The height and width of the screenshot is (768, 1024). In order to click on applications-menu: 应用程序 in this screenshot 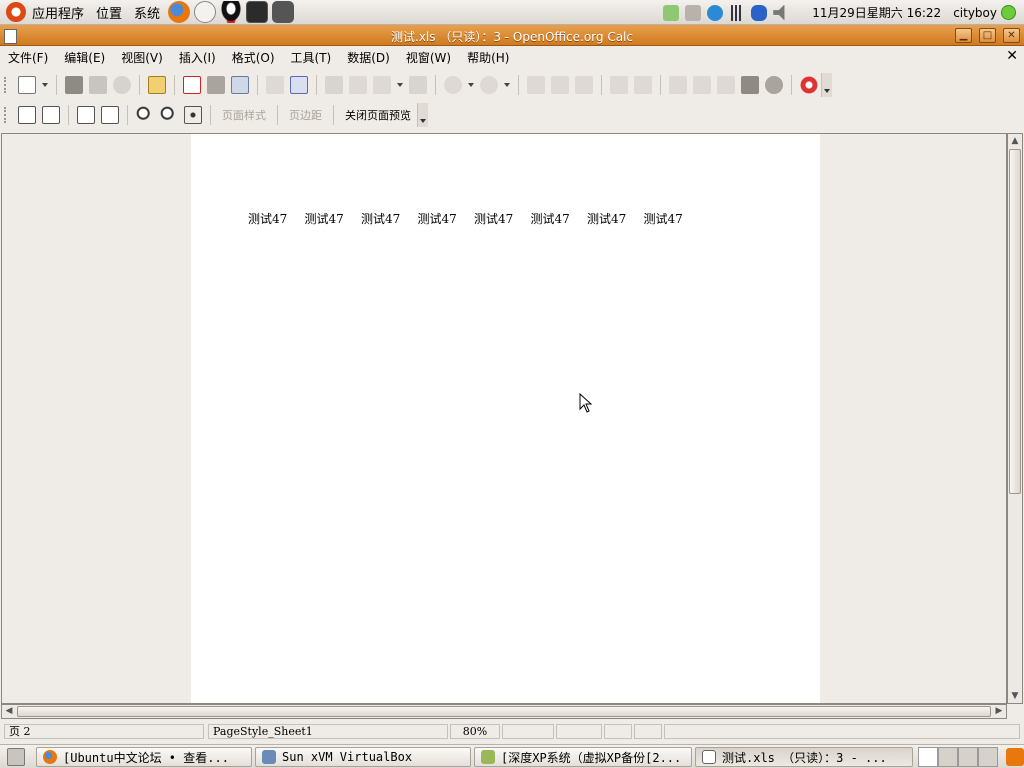, I will do `click(45, 12)`.